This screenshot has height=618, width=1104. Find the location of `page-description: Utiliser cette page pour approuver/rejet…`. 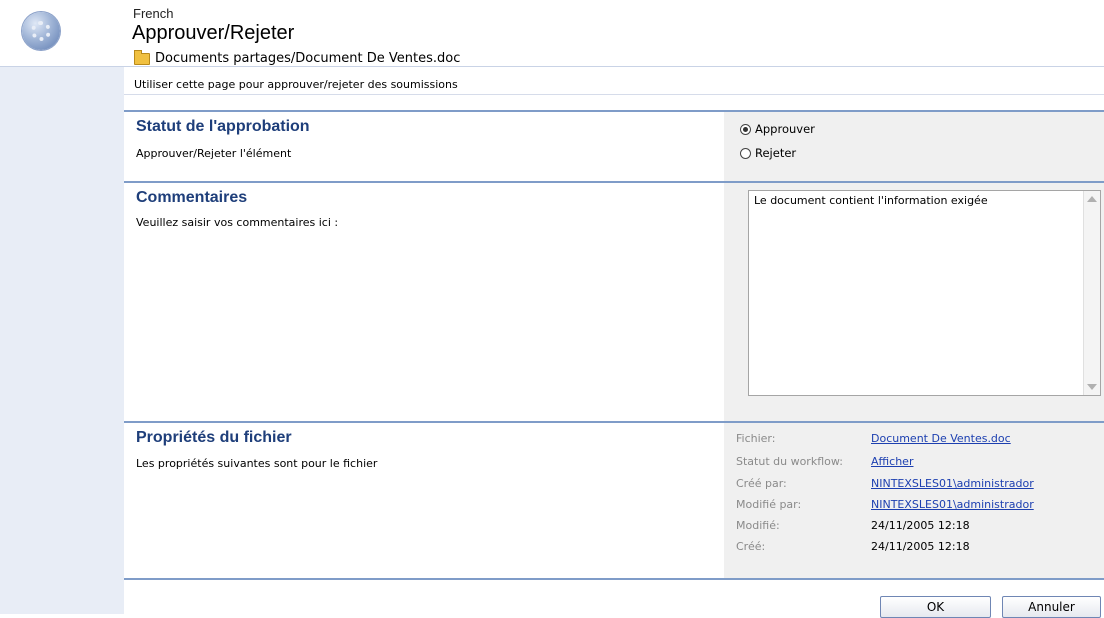

page-description: Utiliser cette page pour approuver/rejet… is located at coordinates (296, 84).